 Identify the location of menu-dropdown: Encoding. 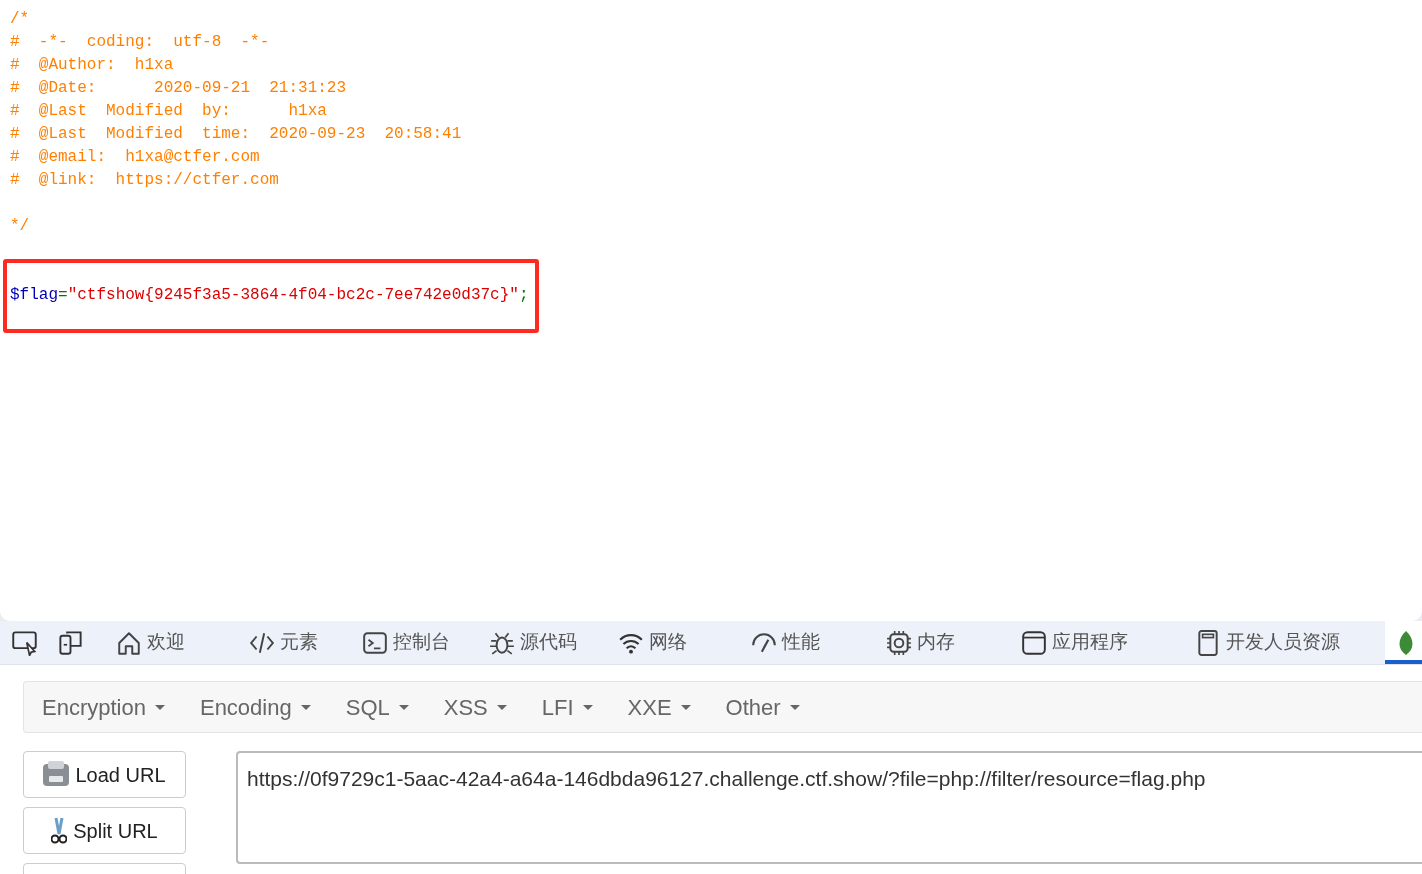
(255, 707).